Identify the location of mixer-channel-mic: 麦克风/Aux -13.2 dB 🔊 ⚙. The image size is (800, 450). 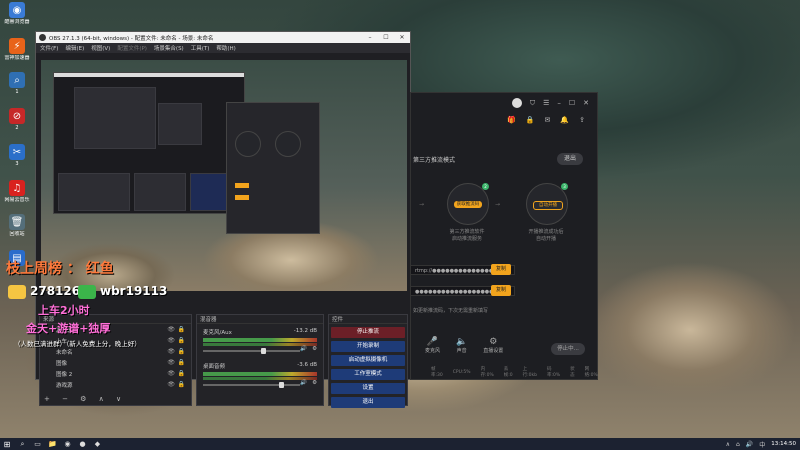
(260, 341).